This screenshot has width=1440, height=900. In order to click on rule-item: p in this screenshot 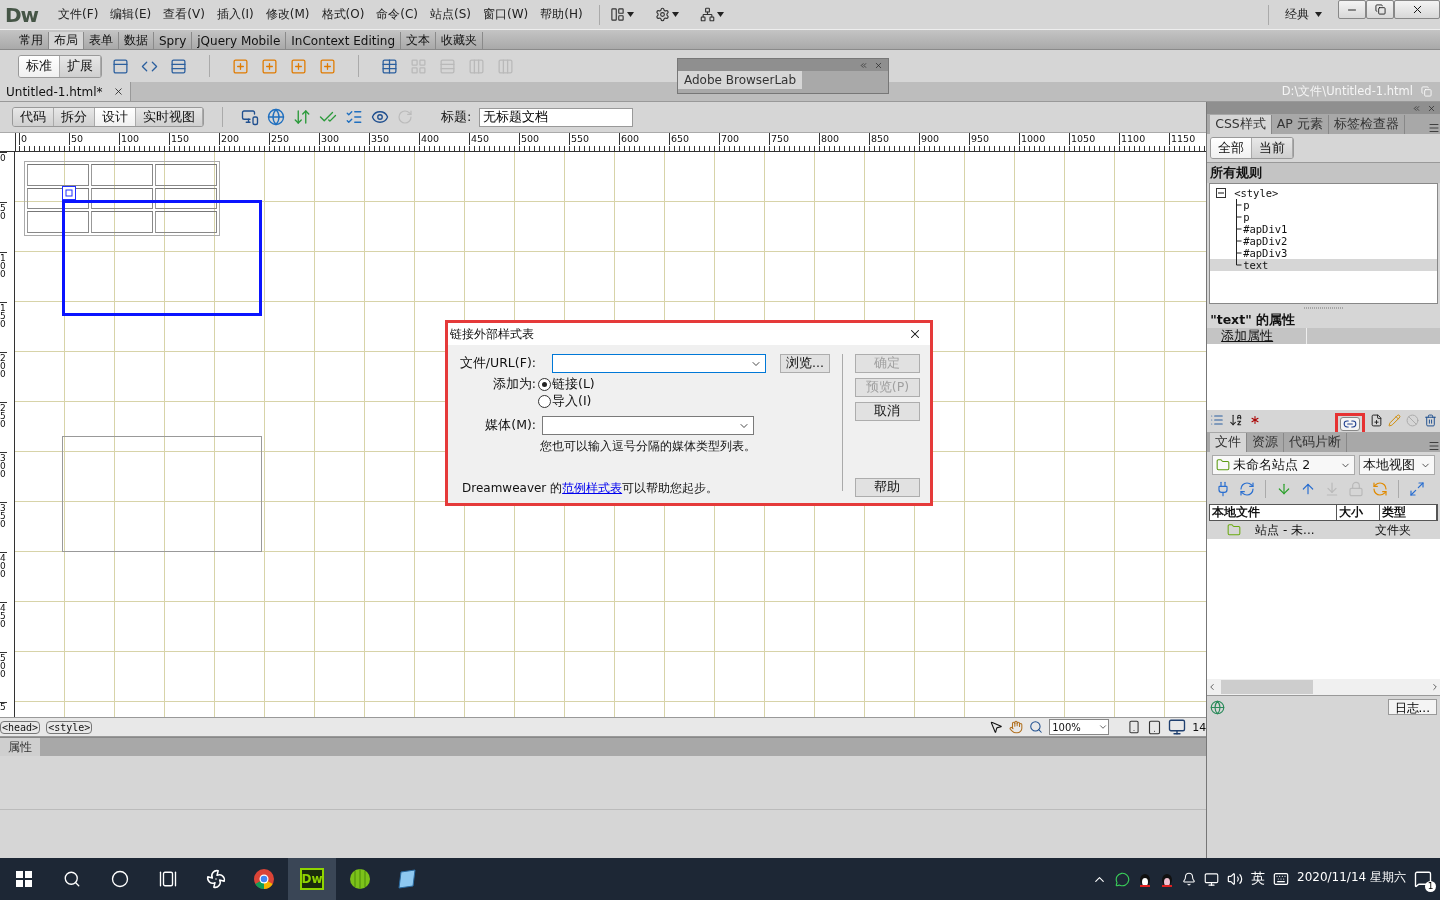, I will do `click(1323, 217)`.